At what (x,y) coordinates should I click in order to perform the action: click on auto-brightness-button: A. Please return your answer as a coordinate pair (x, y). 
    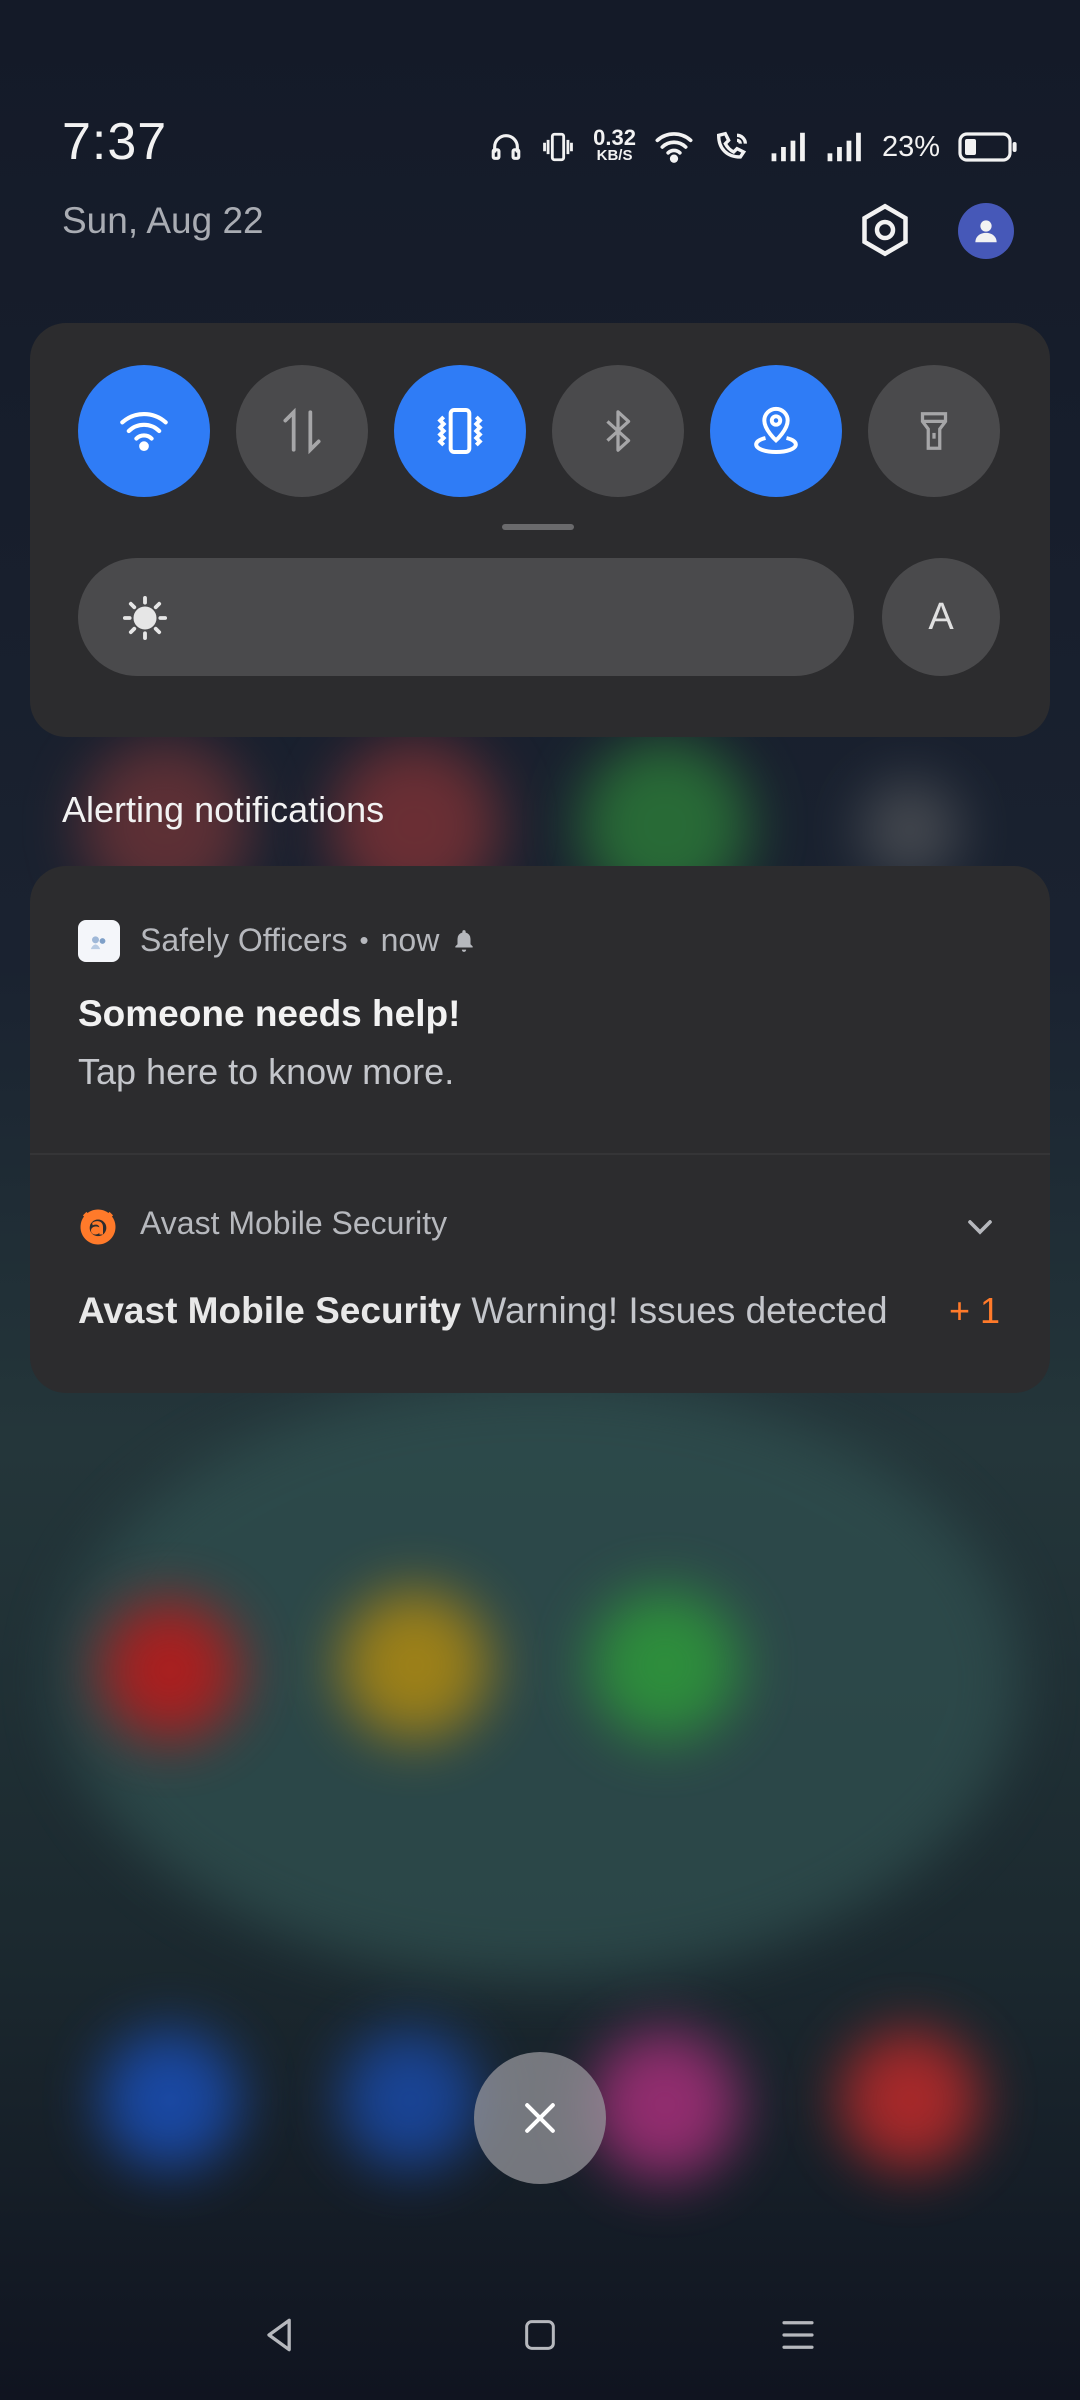
    Looking at the image, I should click on (941, 617).